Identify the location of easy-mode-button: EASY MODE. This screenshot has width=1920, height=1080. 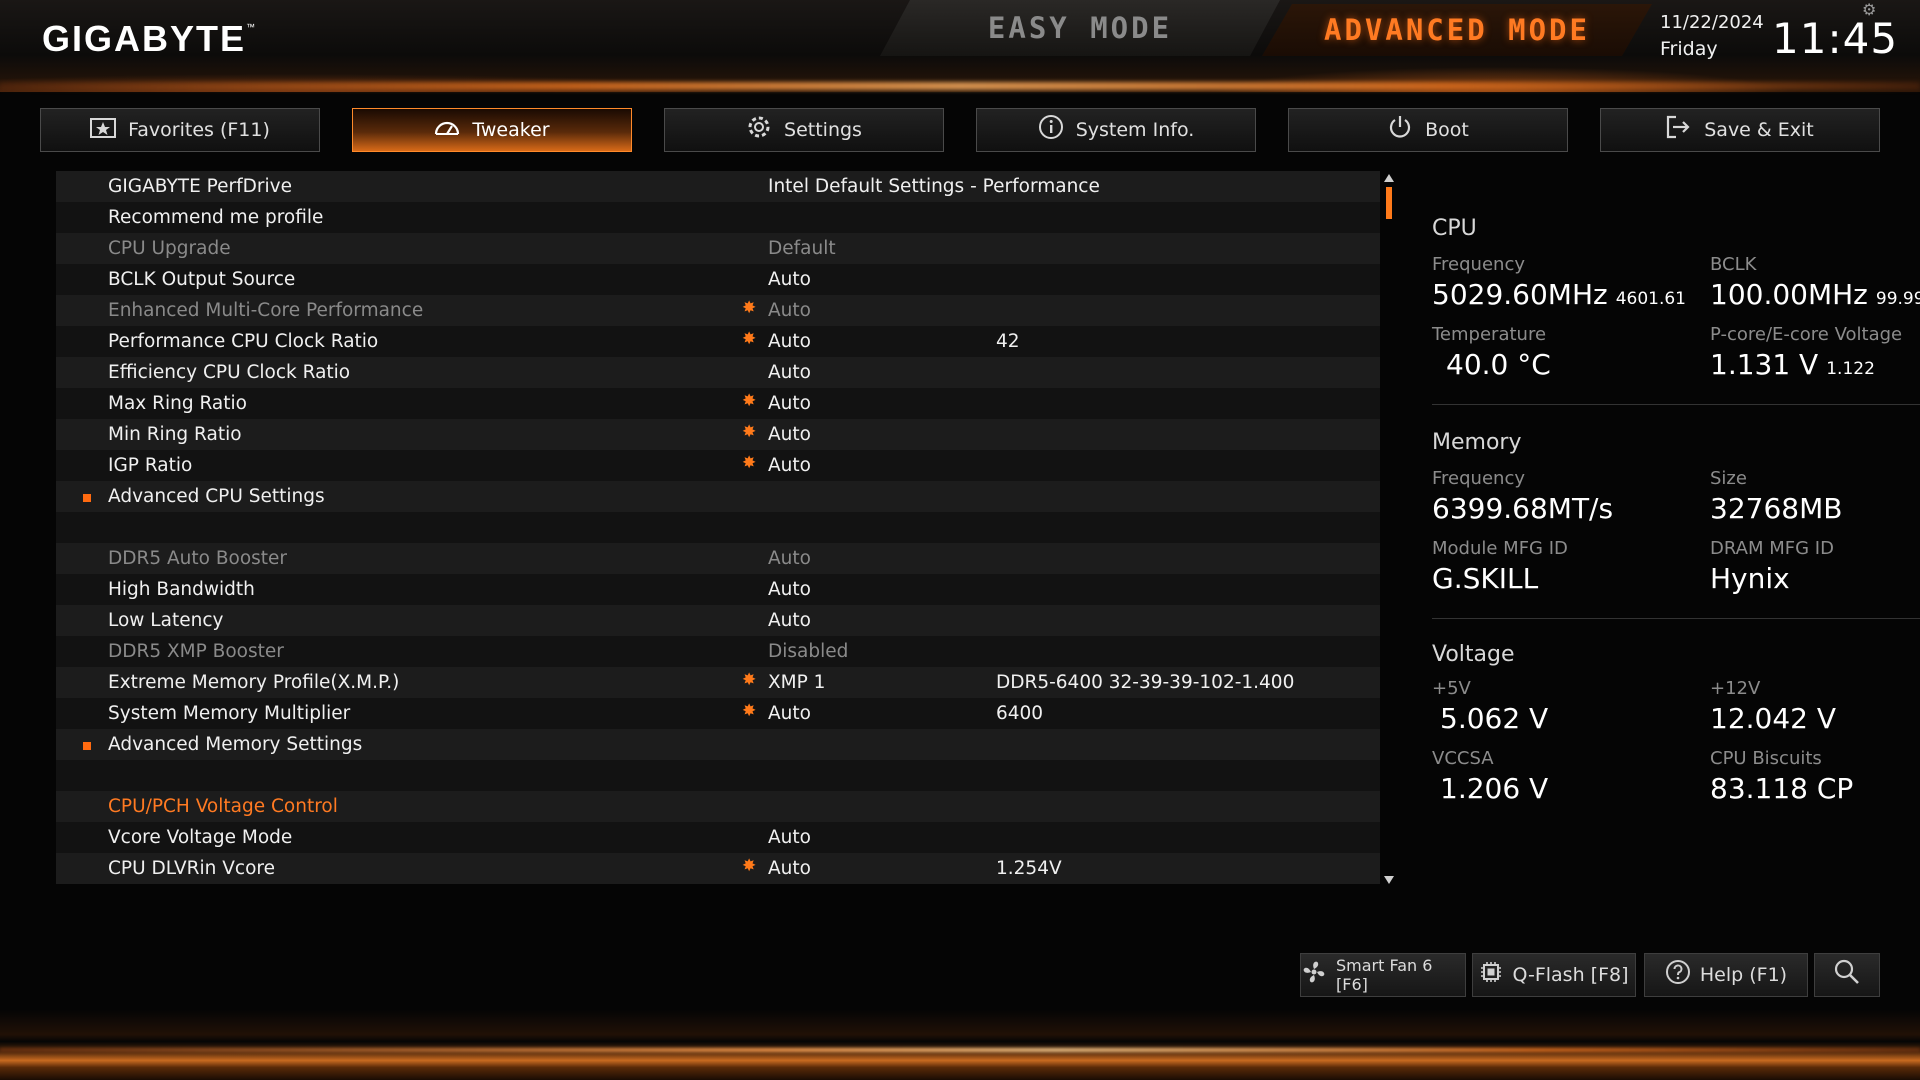
(1080, 28).